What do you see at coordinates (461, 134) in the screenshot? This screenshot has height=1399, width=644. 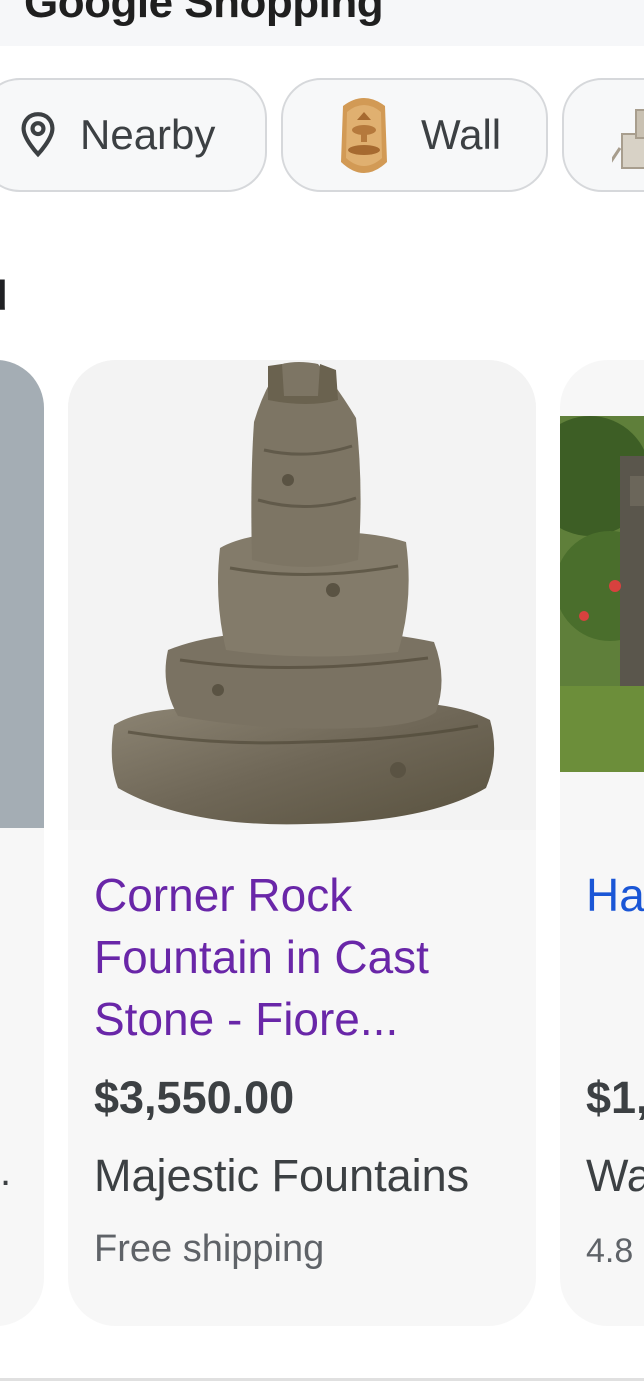 I see `chip-label: Wall` at bounding box center [461, 134].